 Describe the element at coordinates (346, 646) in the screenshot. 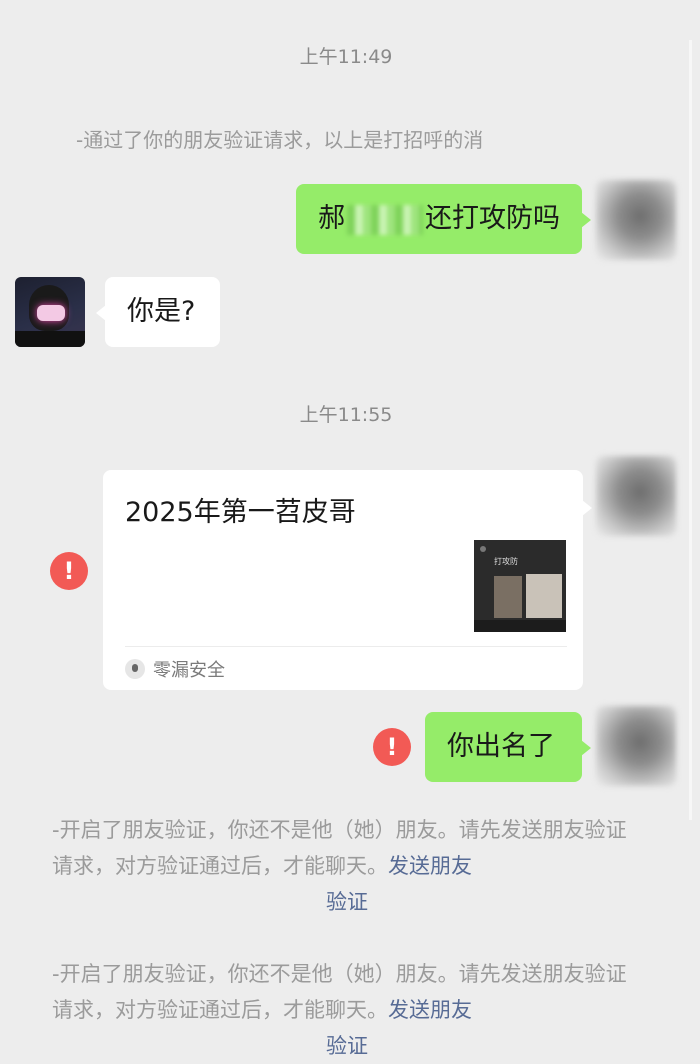

I see `card-divider` at that location.